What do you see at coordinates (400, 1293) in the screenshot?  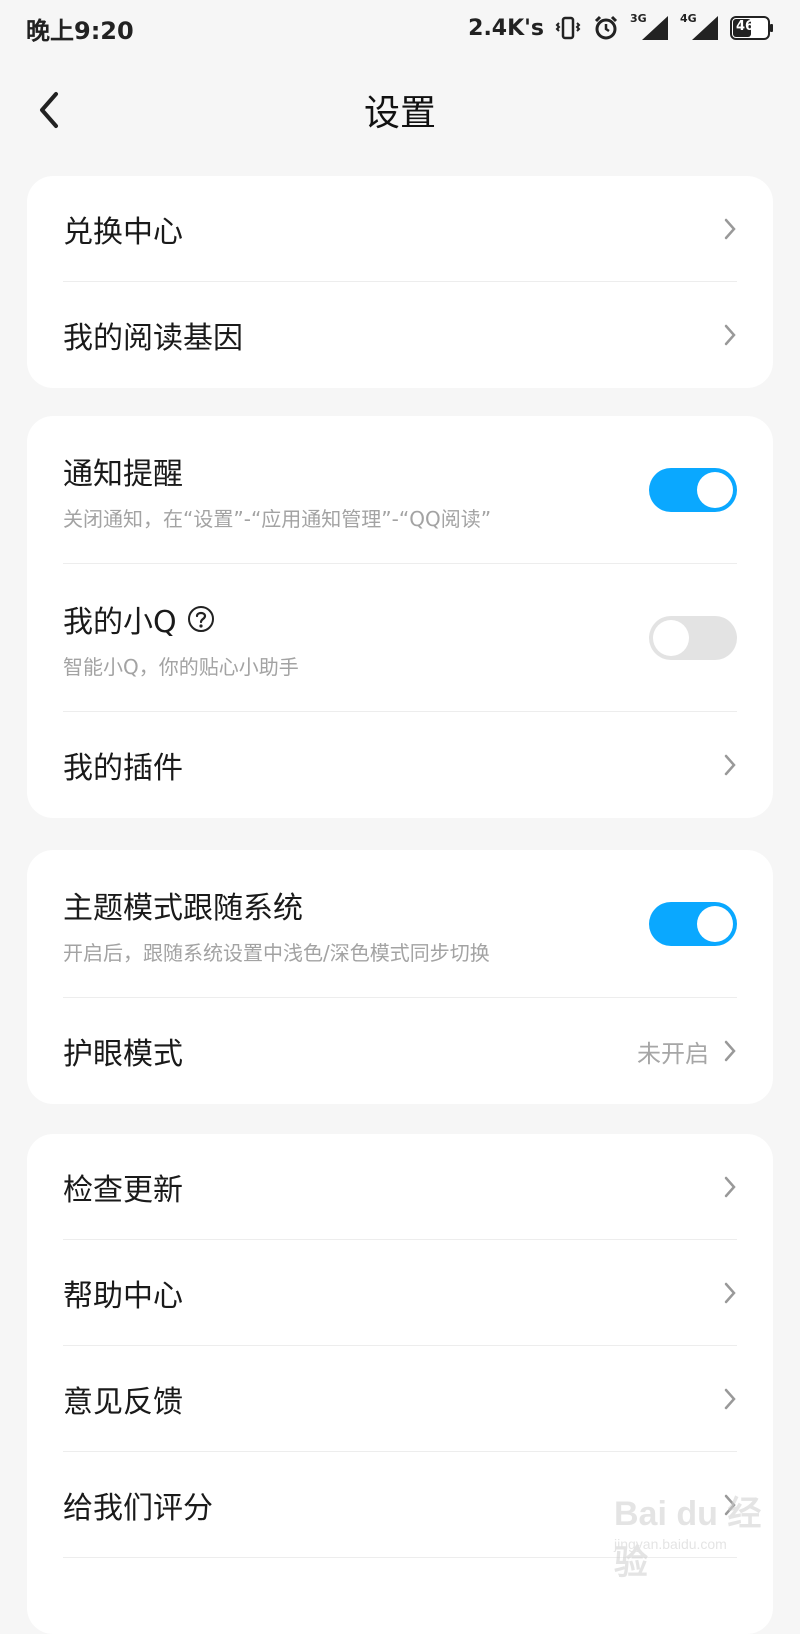 I see `help-center-item: 帮助中心` at bounding box center [400, 1293].